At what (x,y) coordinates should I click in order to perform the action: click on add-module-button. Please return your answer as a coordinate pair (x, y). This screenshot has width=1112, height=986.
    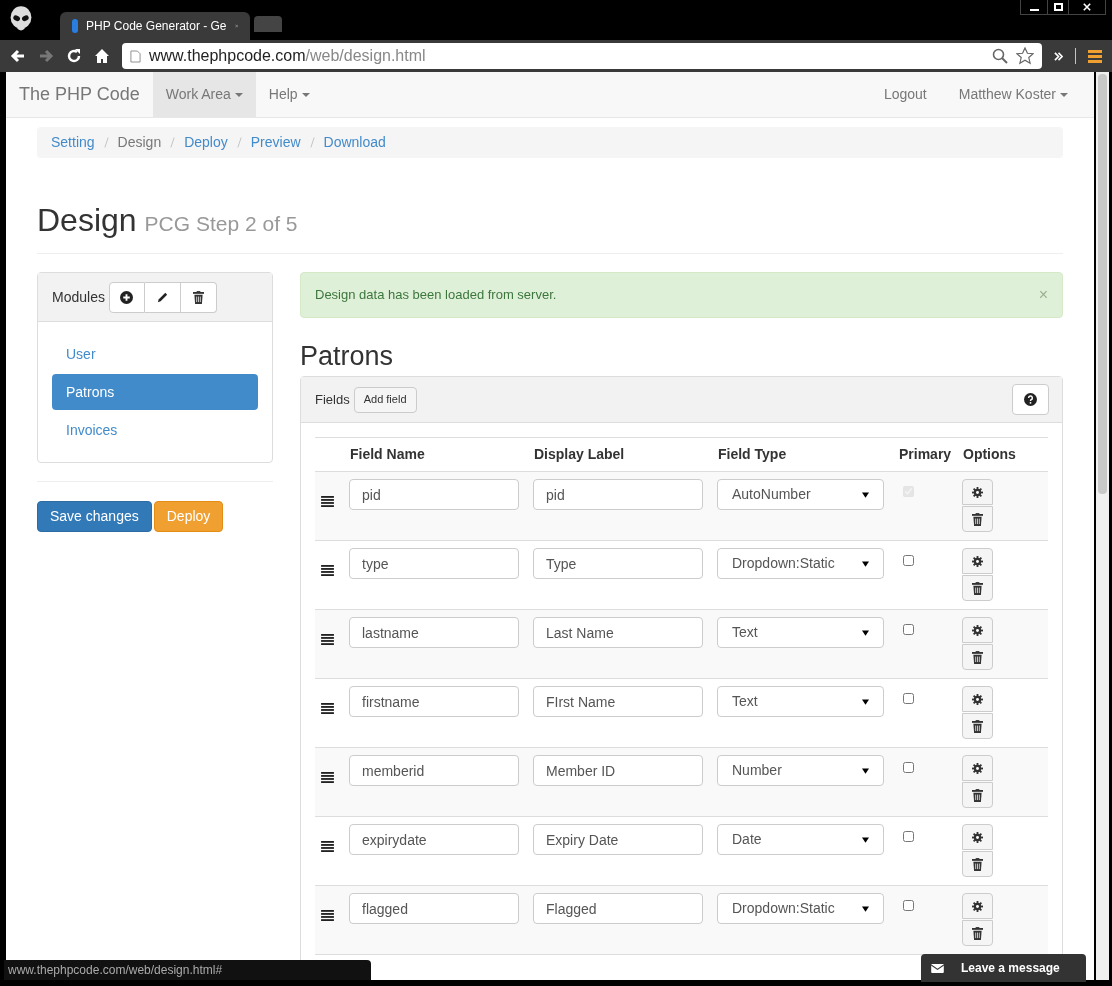
    Looking at the image, I should click on (126, 297).